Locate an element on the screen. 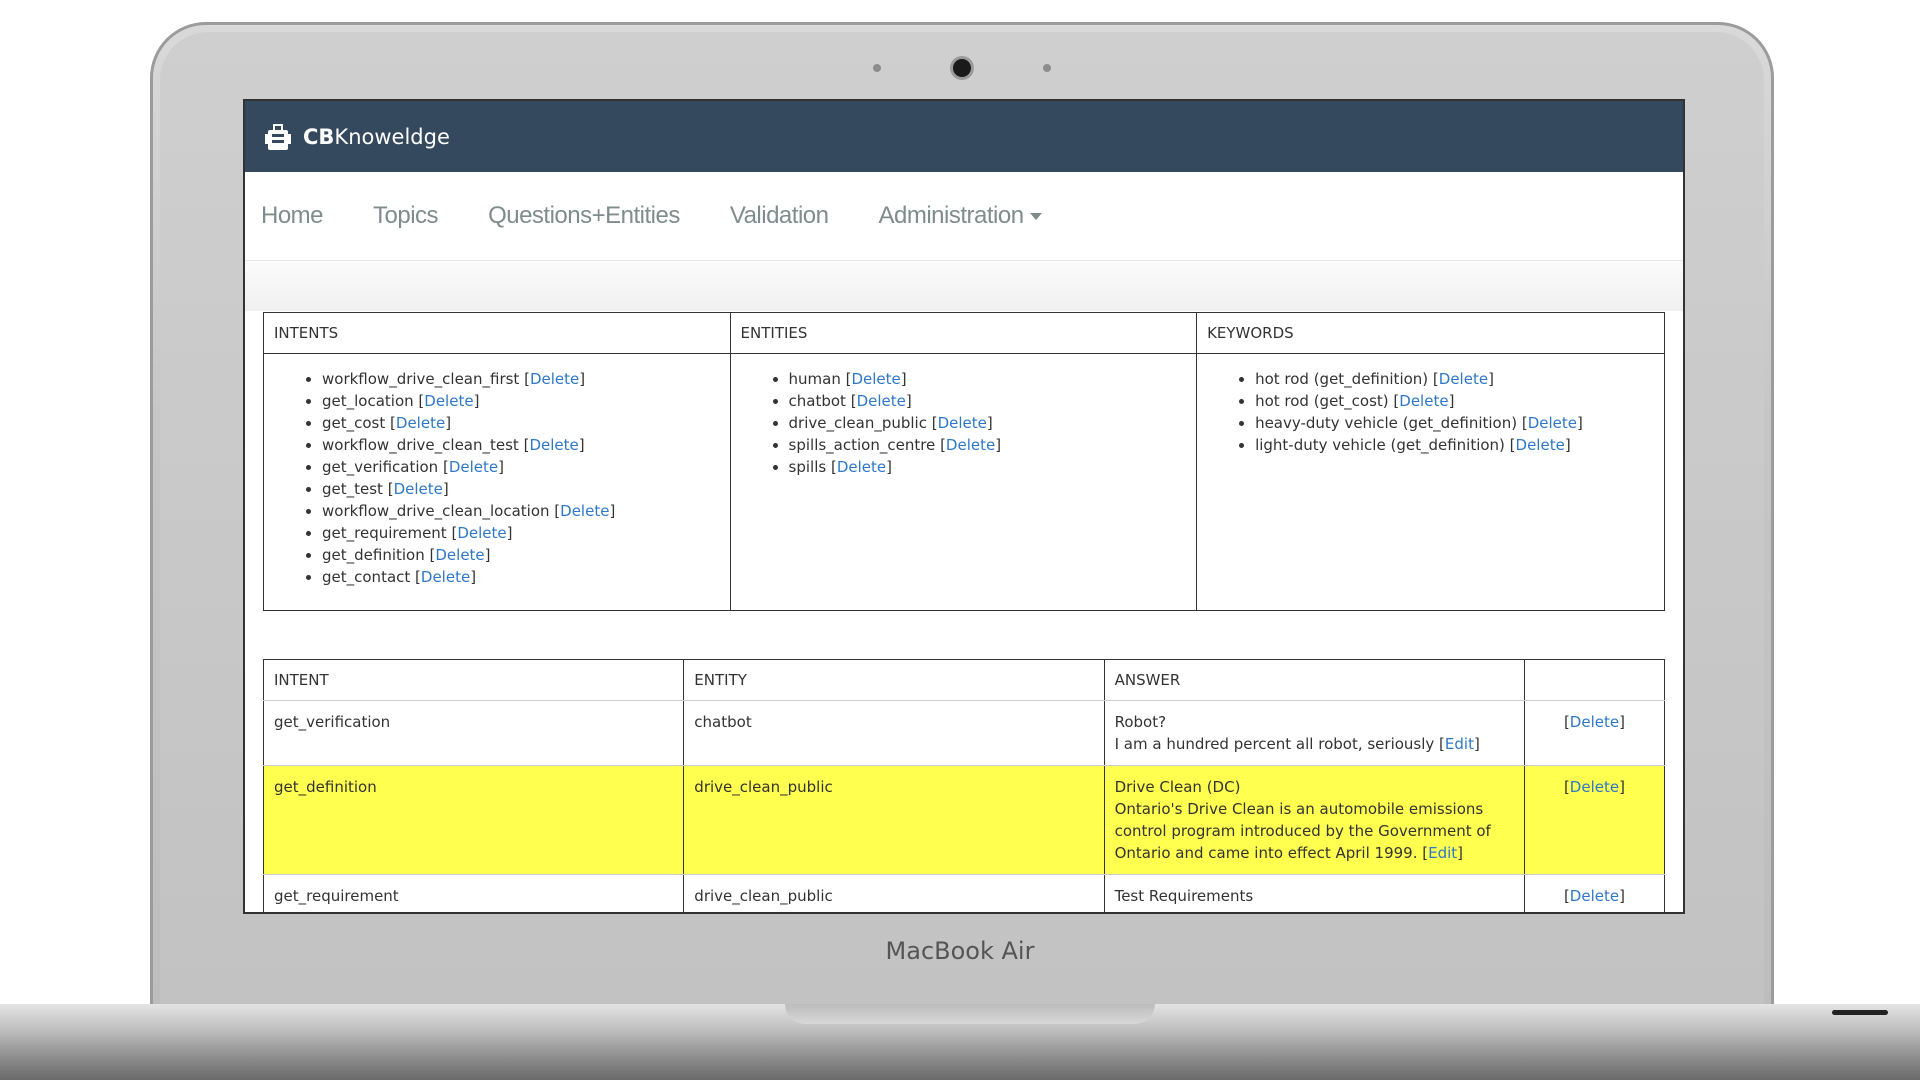 The width and height of the screenshot is (1920, 1080). intent-item-label: get_test is located at coordinates (352, 489).